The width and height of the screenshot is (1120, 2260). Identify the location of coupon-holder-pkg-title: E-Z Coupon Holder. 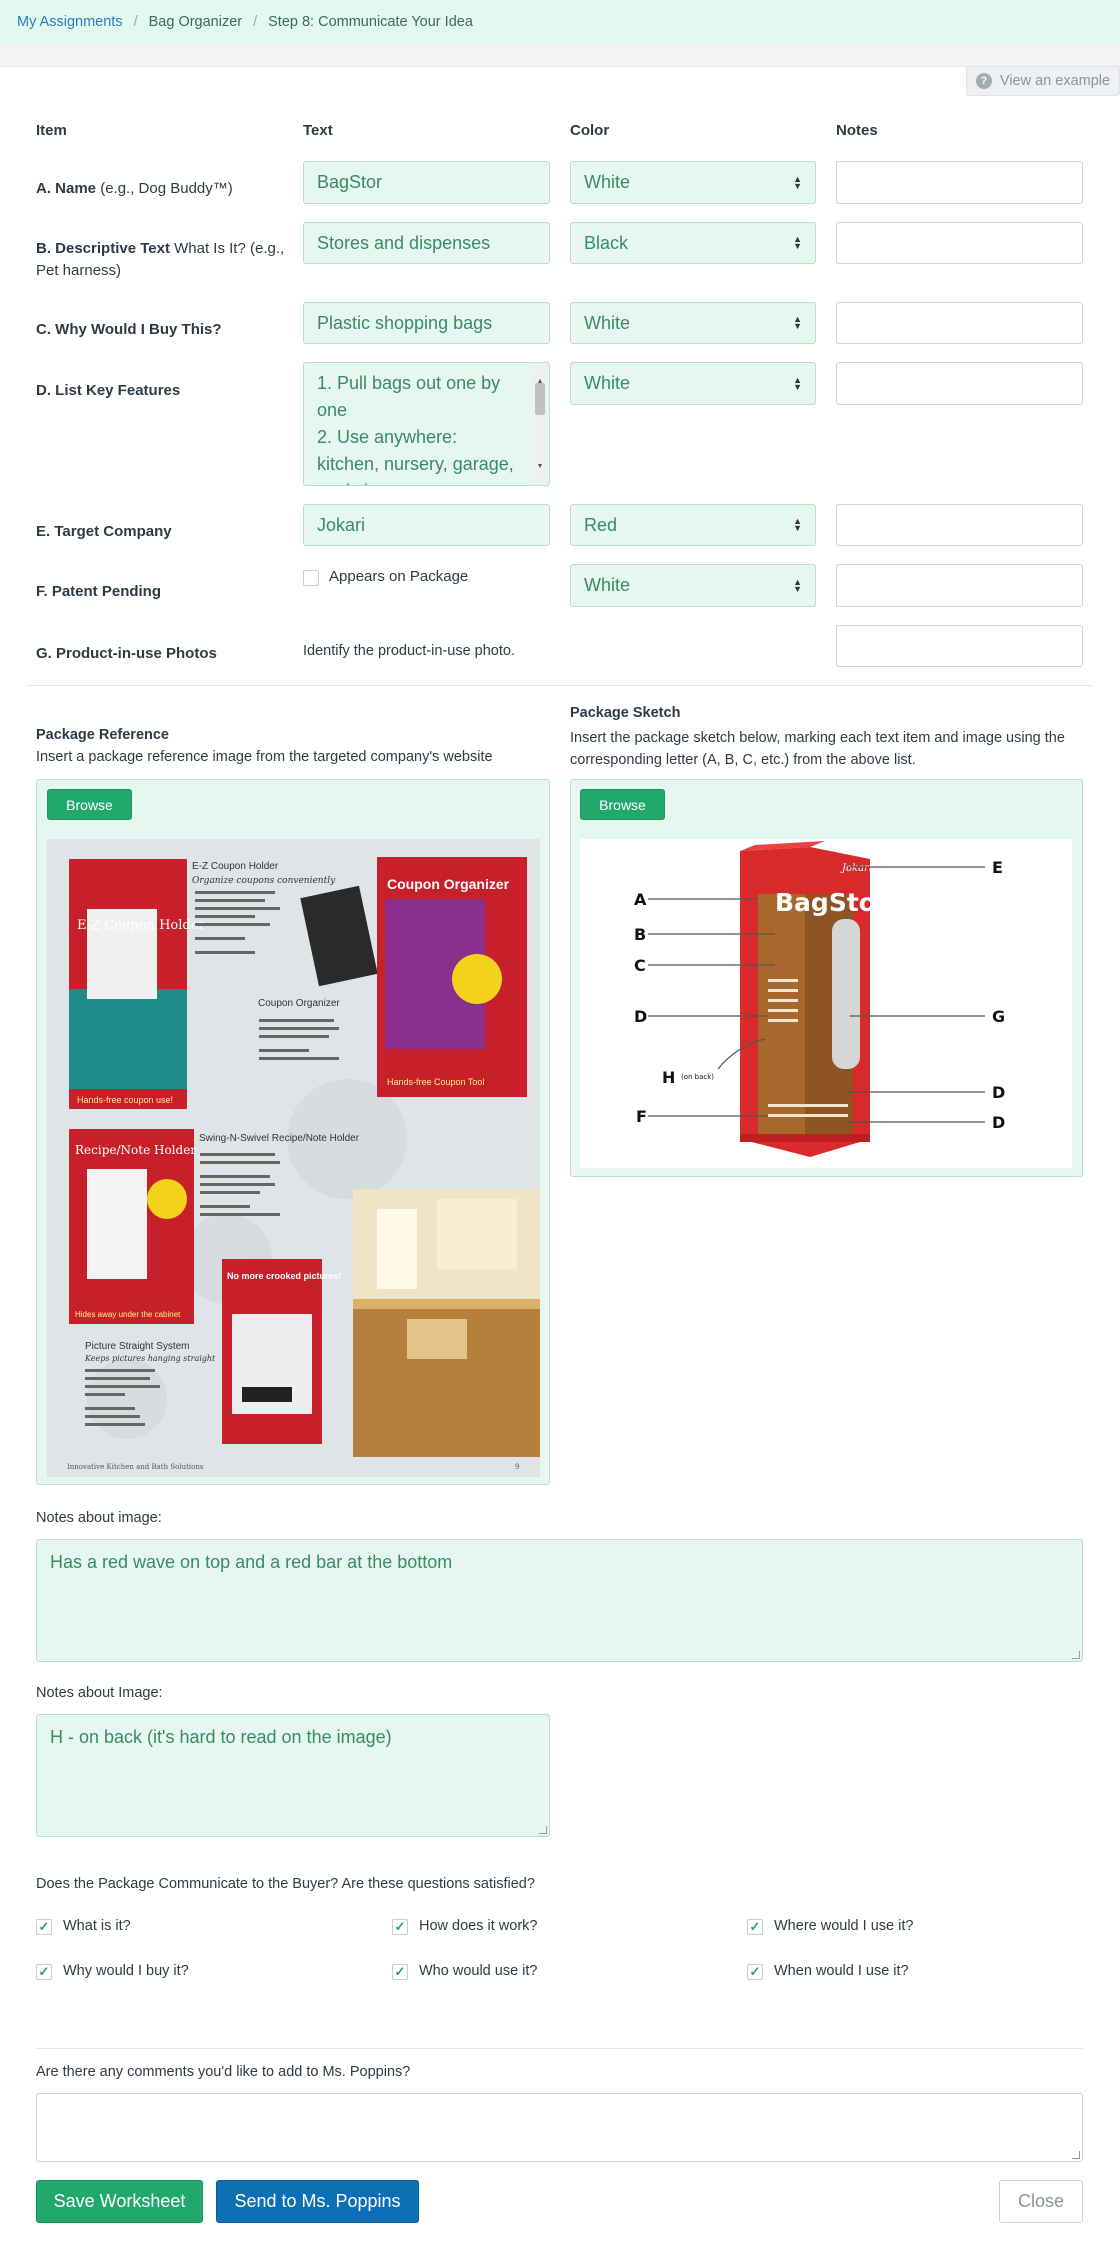
(141, 925).